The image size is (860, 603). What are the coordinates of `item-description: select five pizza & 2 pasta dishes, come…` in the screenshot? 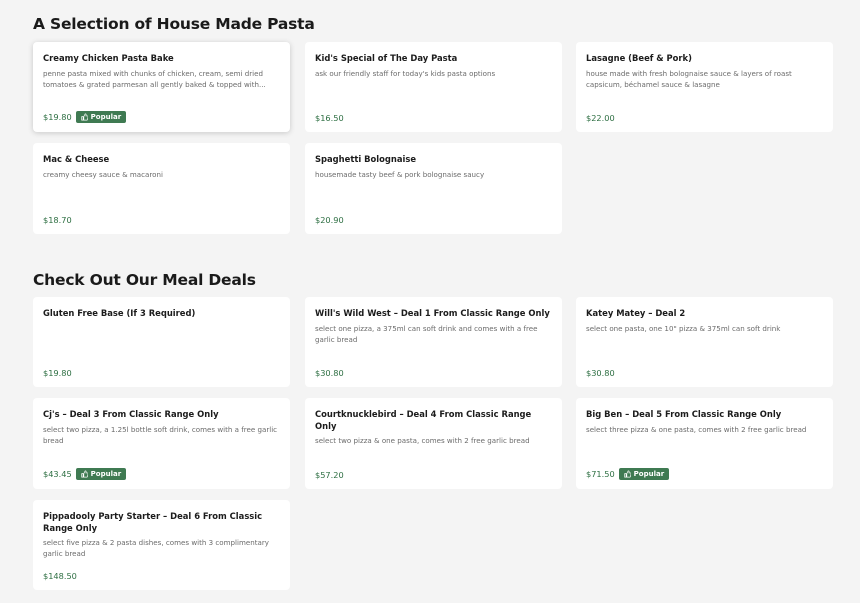 It's located at (156, 548).